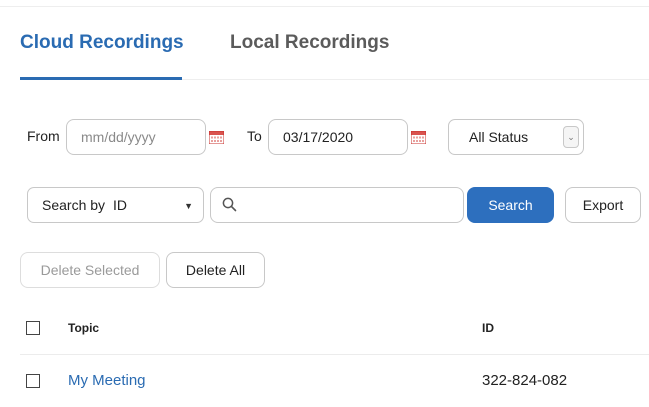  I want to click on column-header-topic: Topic, so click(84, 328).